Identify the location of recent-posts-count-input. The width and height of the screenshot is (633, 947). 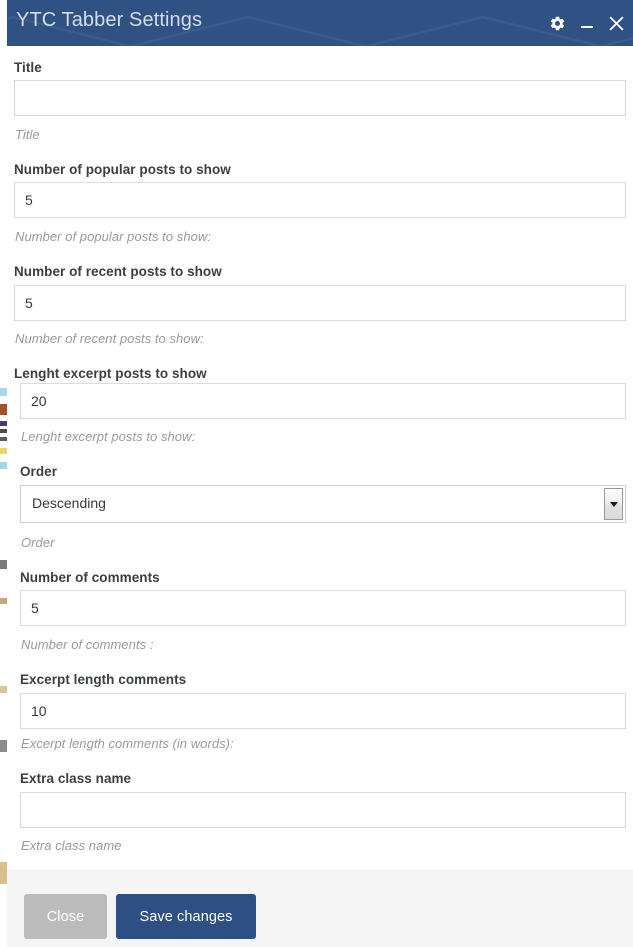
(320, 303).